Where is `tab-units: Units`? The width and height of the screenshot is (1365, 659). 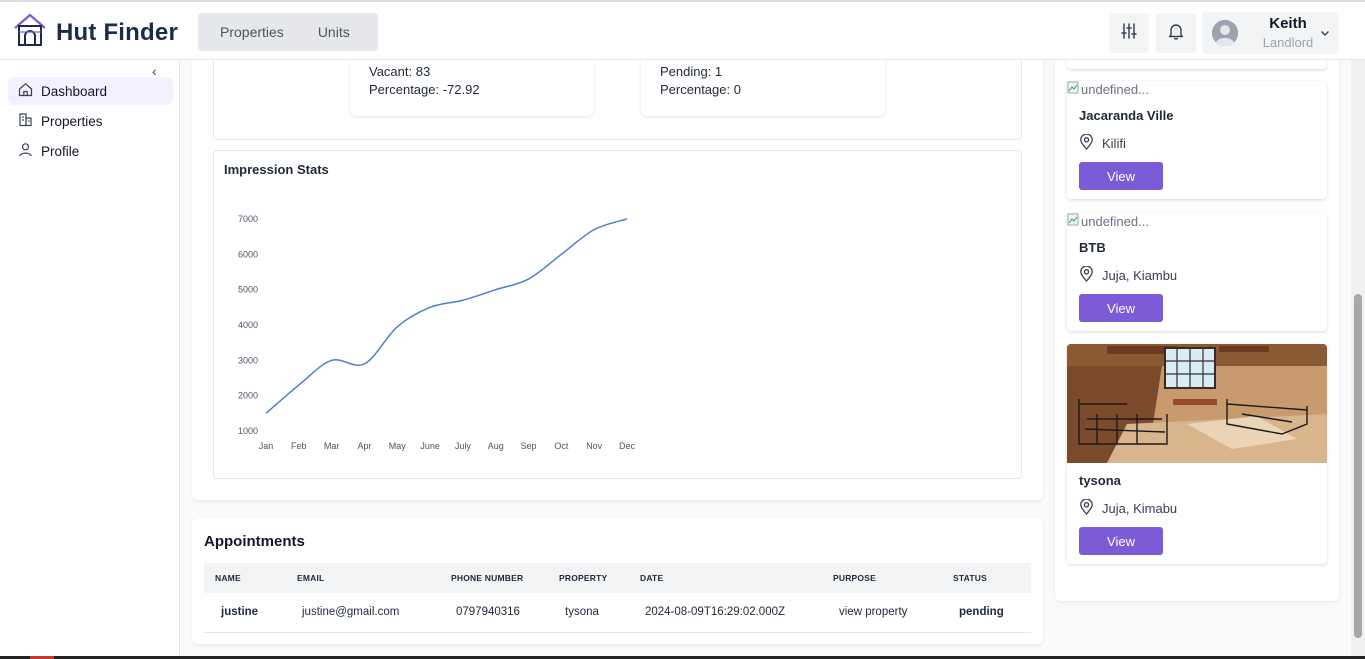
tab-units: Units is located at coordinates (339, 32).